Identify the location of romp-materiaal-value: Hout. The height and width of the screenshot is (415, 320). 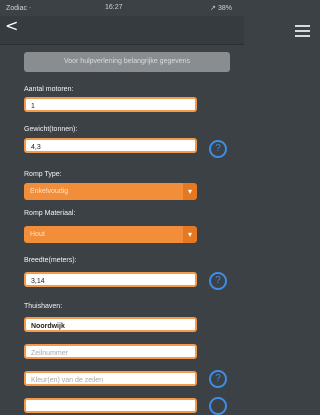
(103, 234).